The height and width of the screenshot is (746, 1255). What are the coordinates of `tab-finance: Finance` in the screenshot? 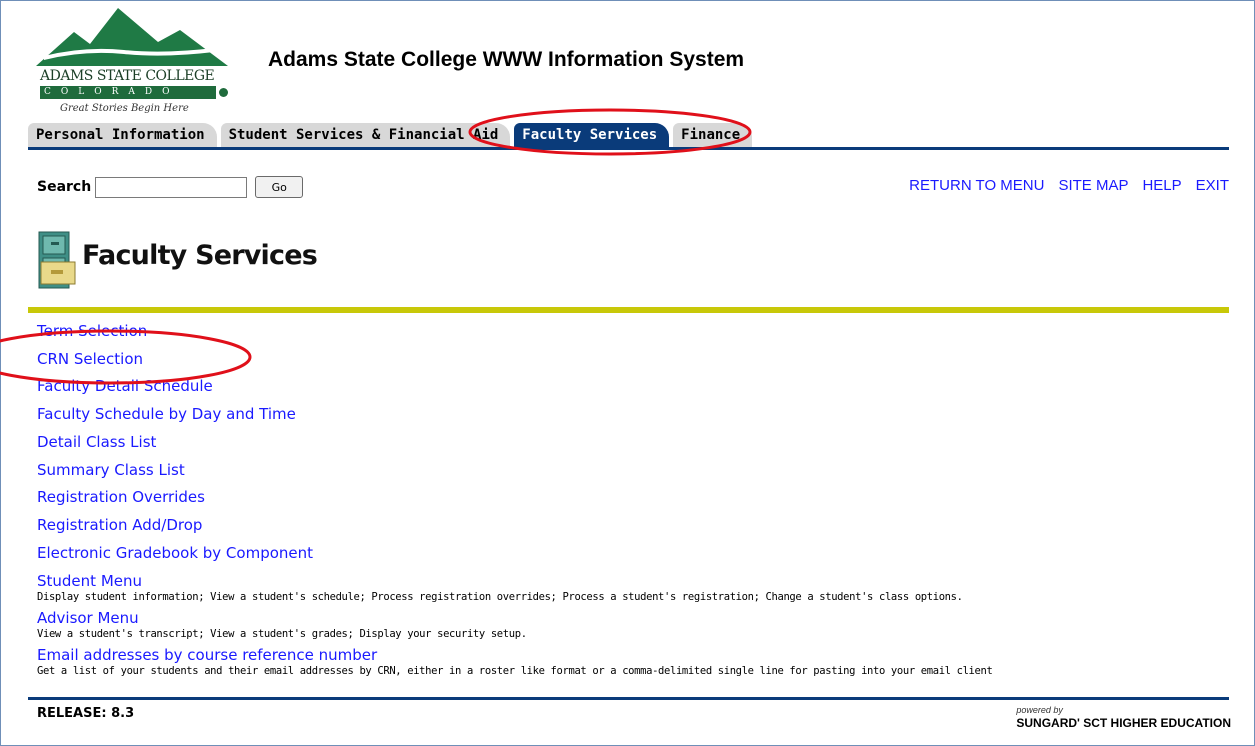 It's located at (713, 135).